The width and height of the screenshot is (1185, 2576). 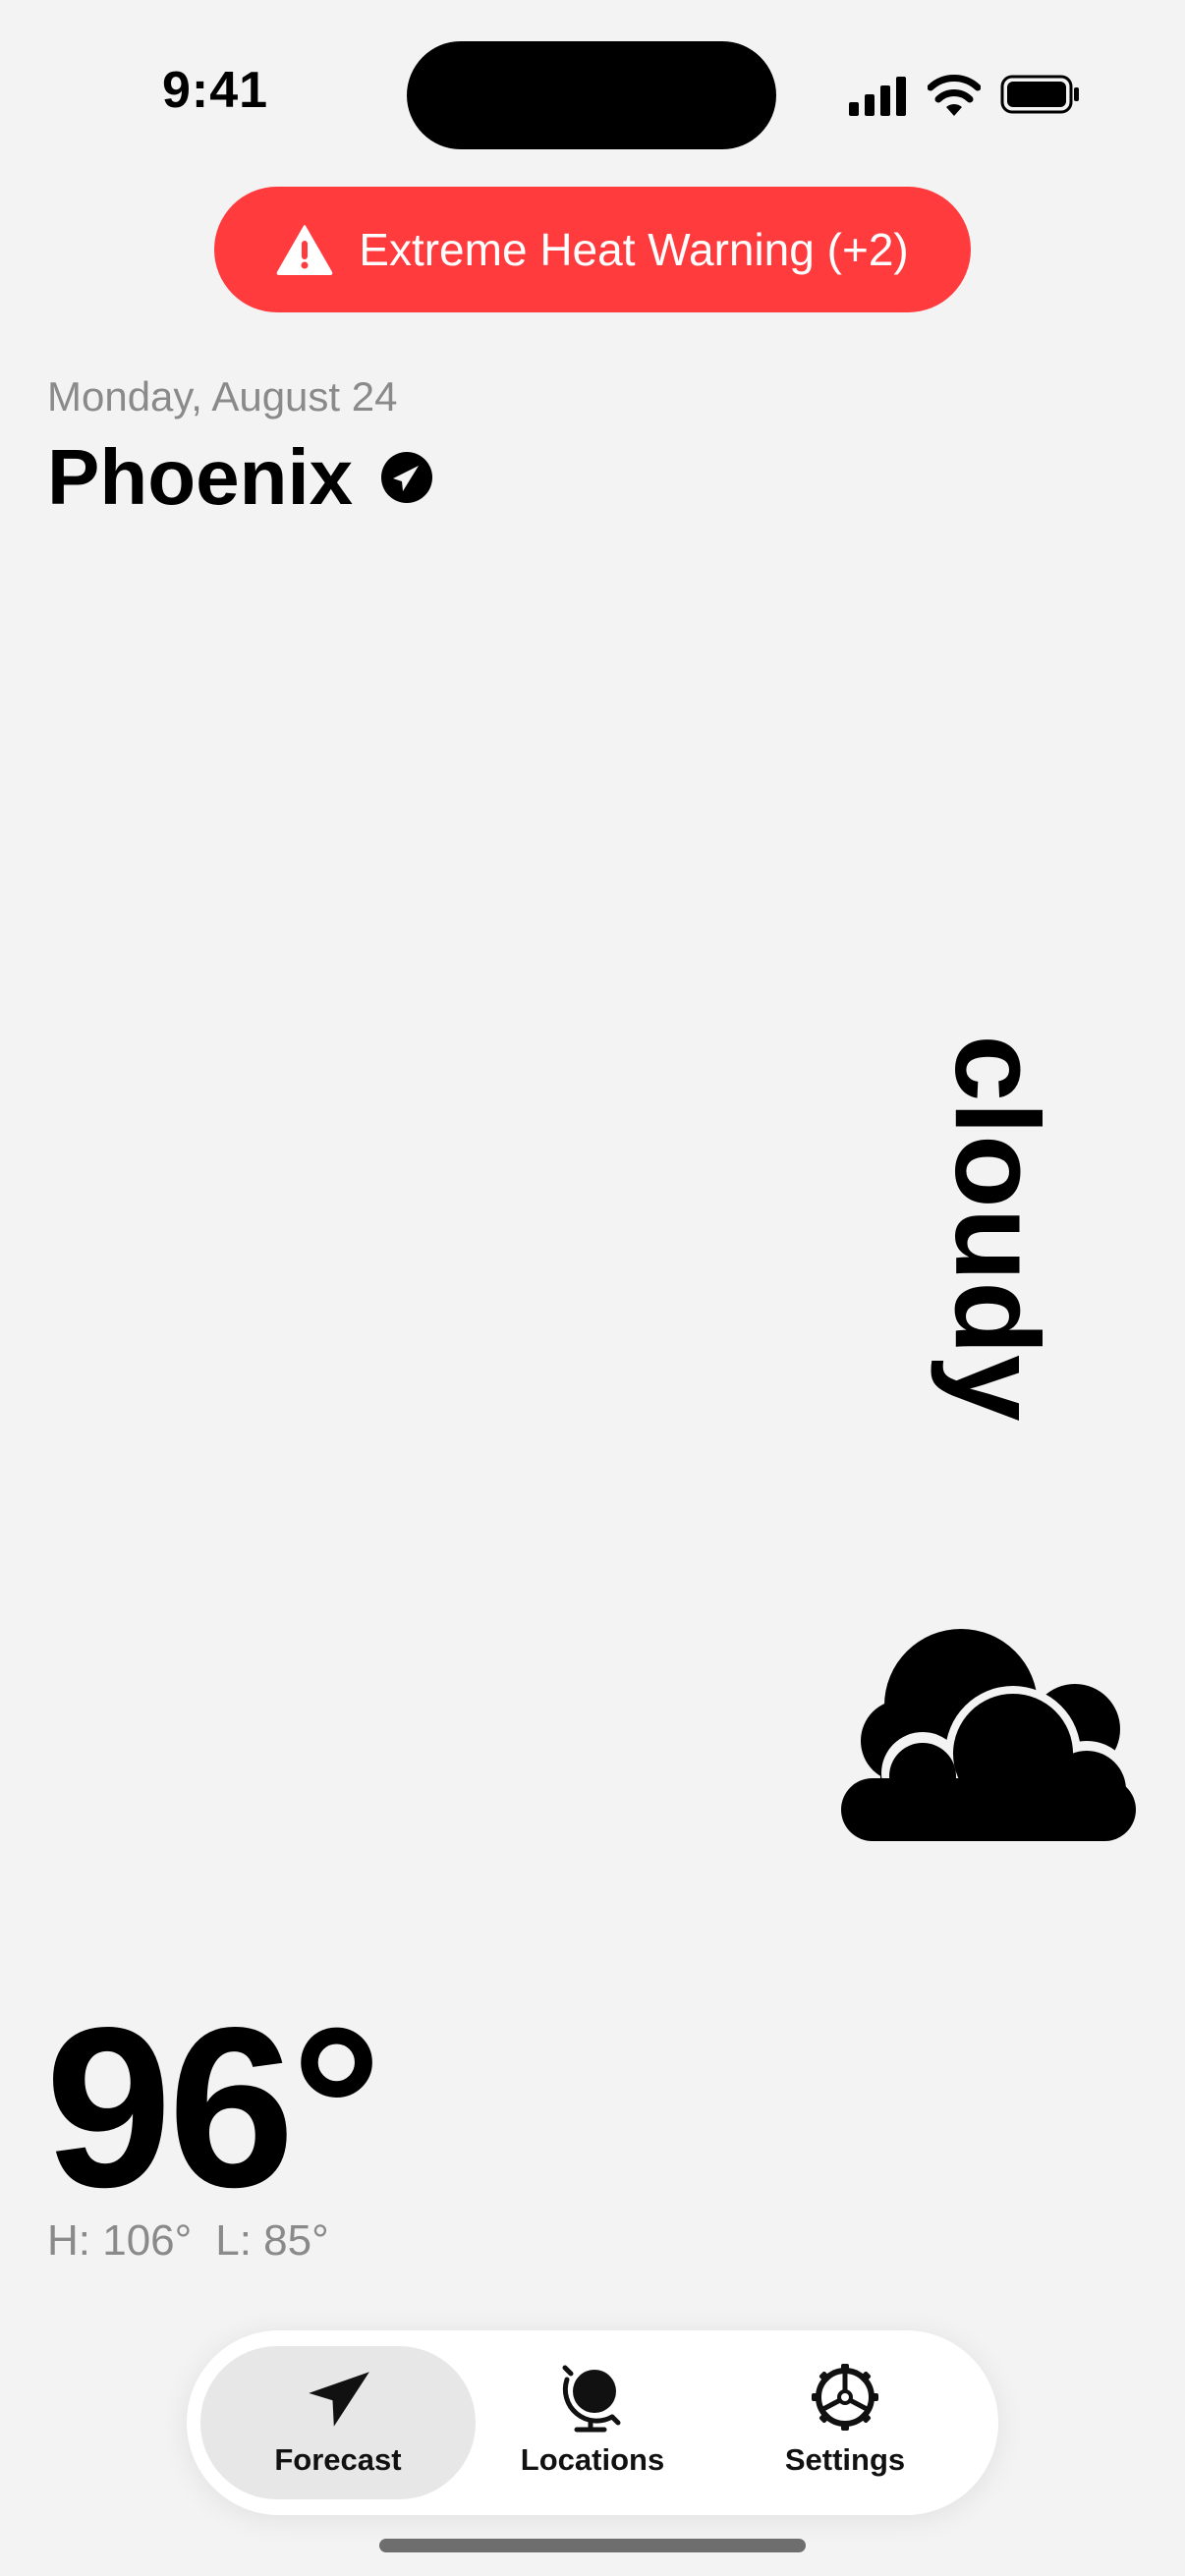 What do you see at coordinates (272, 2240) in the screenshot?
I see `low-temperature: L: 85°` at bounding box center [272, 2240].